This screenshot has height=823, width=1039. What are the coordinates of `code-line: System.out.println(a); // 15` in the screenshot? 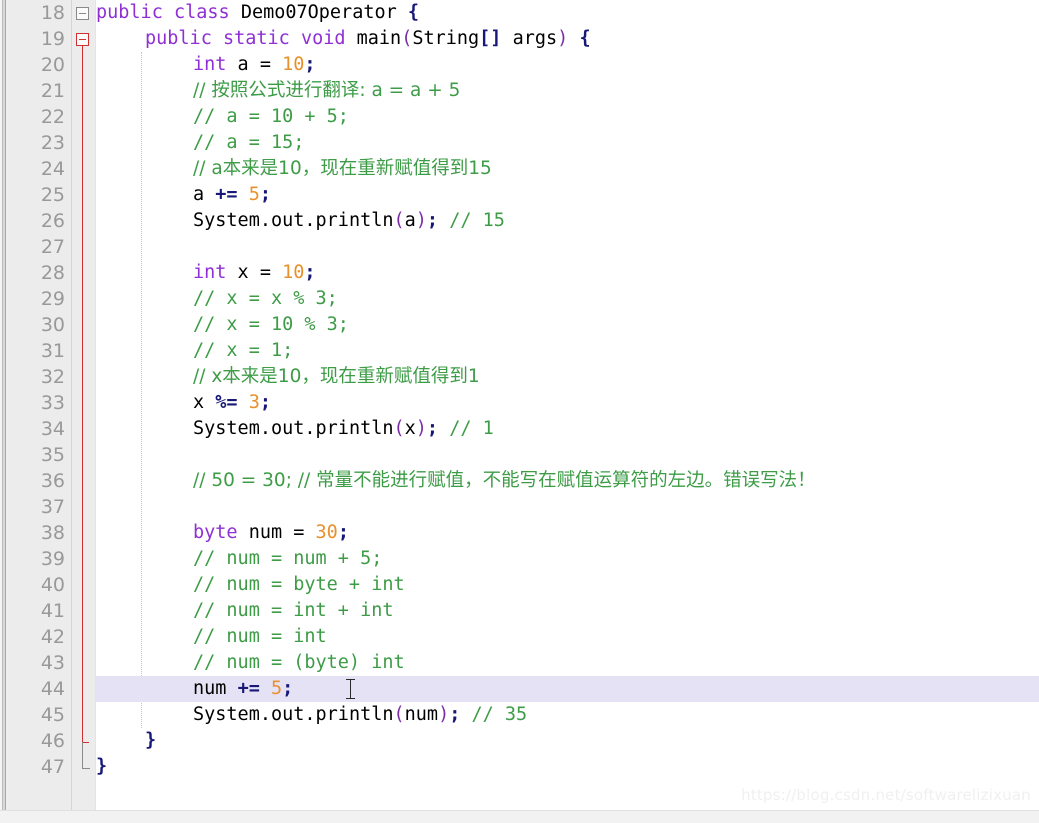 It's located at (349, 221).